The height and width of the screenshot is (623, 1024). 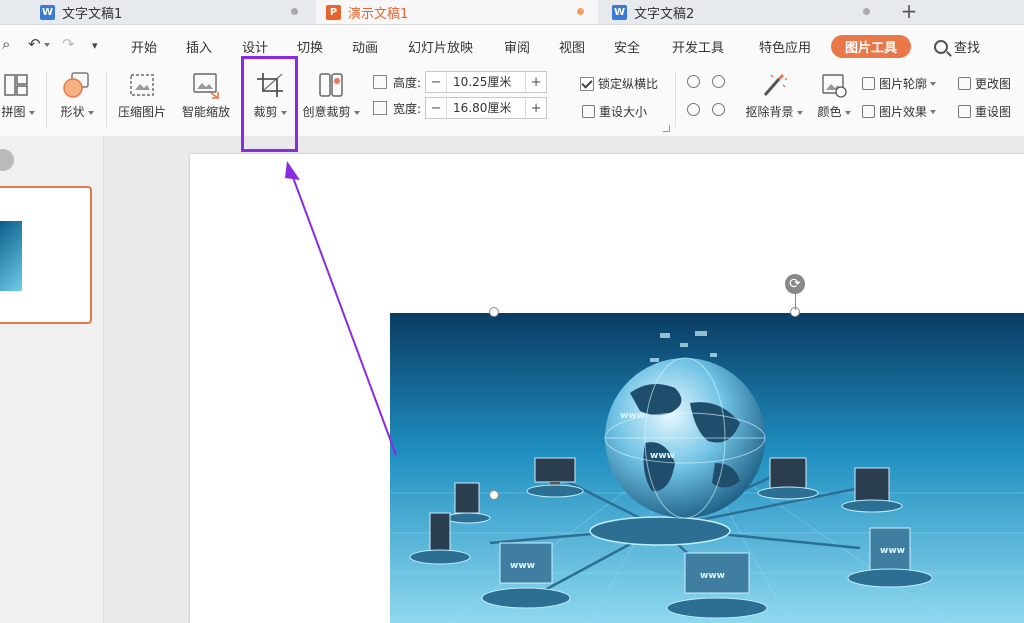 I want to click on menu-animation: 动画, so click(x=365, y=46).